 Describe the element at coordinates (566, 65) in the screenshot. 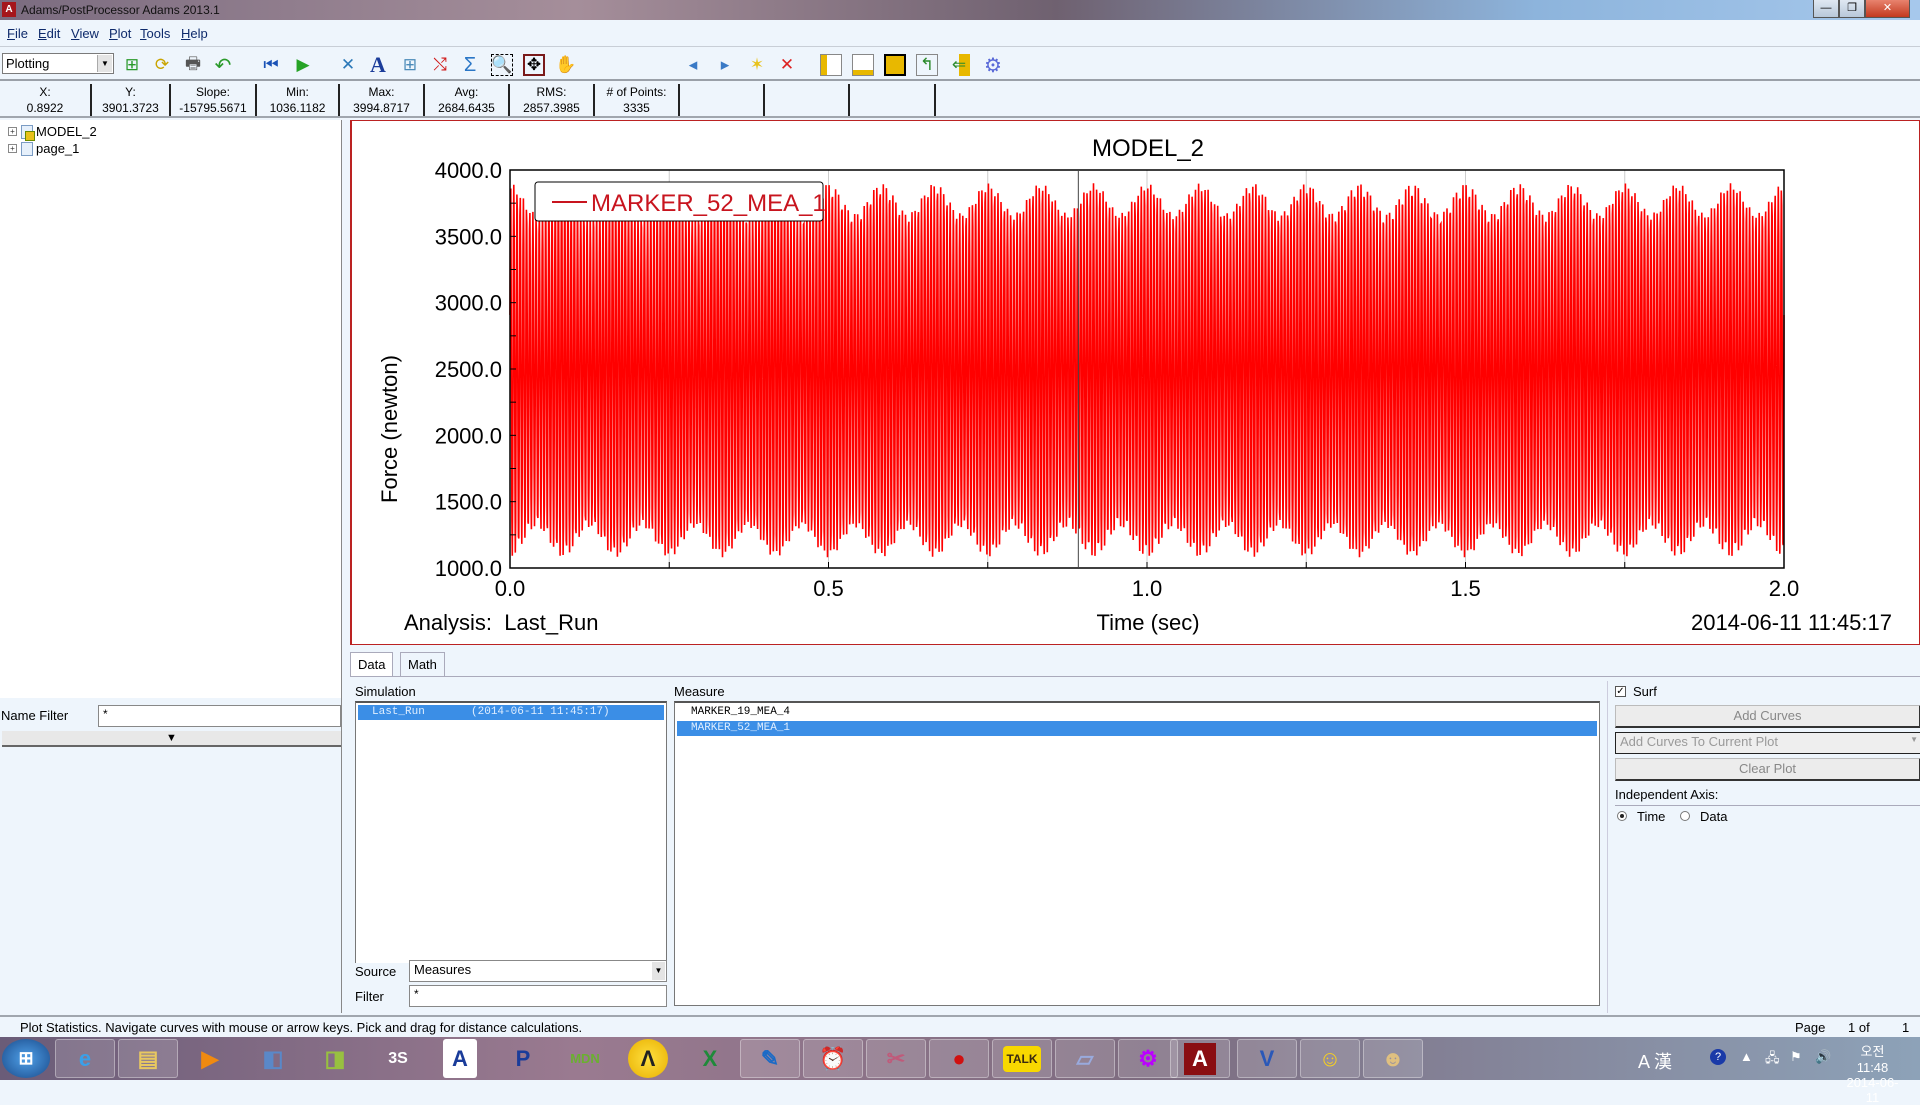

I see `pan-hand-icon: ✋` at that location.